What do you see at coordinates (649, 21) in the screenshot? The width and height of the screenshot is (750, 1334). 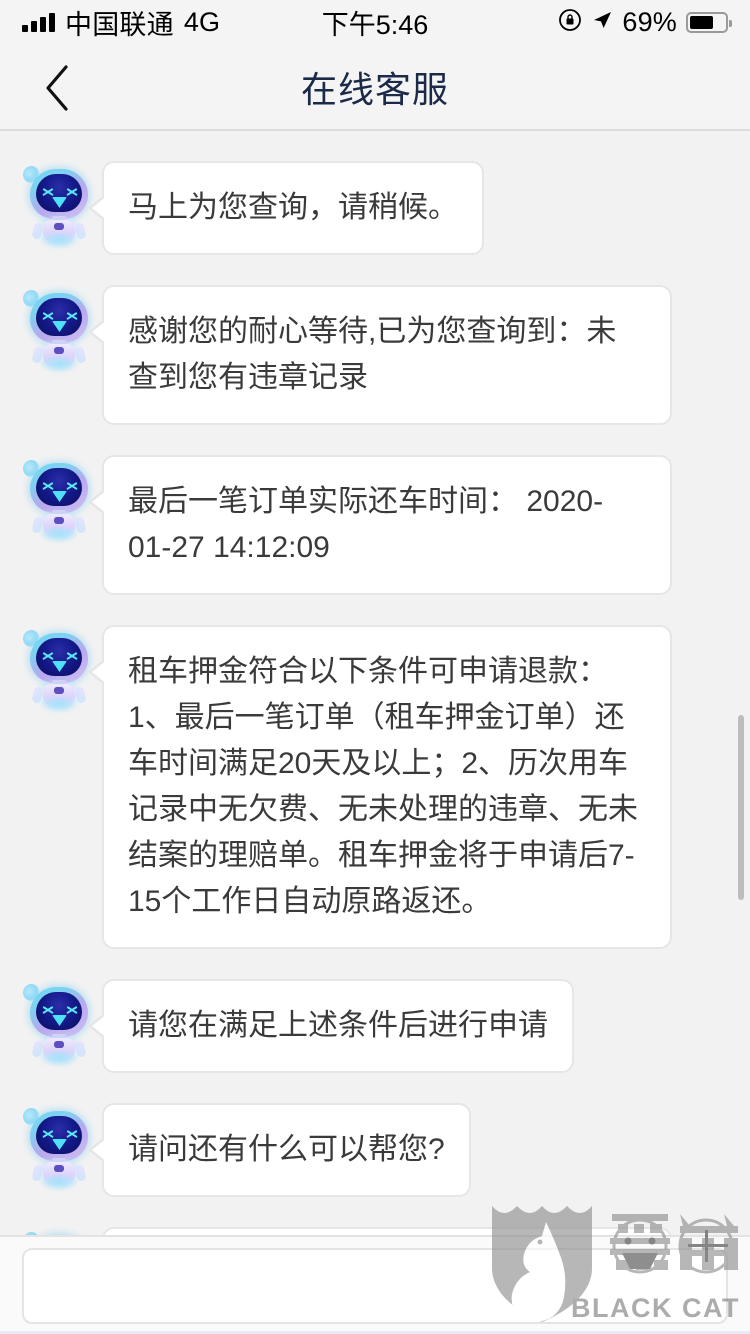 I see `battery-percent-label: 69%` at bounding box center [649, 21].